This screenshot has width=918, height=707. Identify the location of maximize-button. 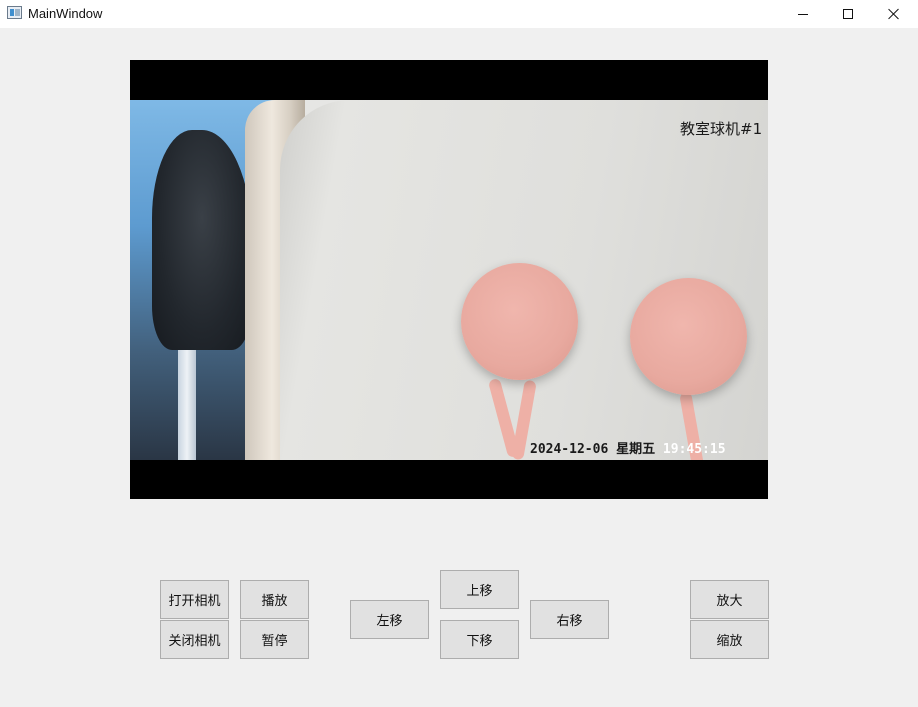
(848, 14).